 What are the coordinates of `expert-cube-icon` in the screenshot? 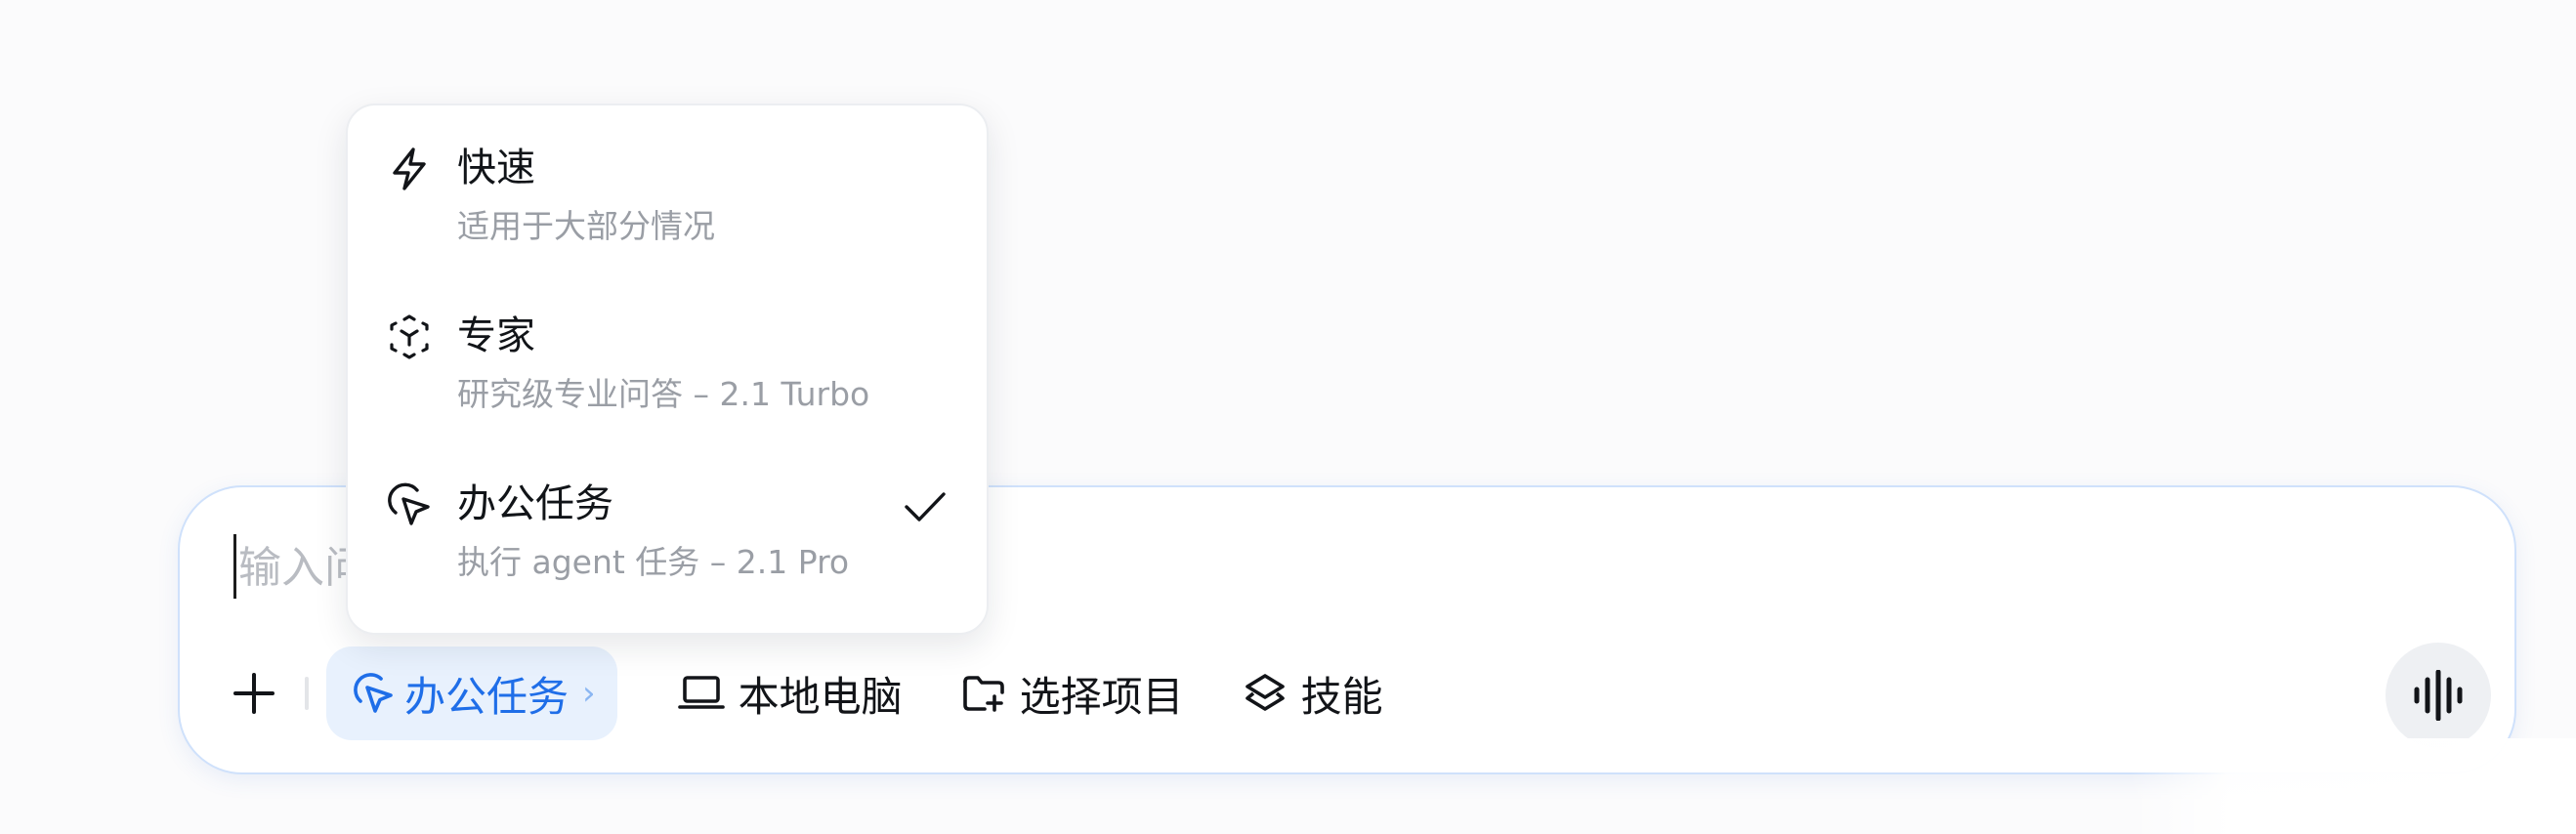 It's located at (409, 336).